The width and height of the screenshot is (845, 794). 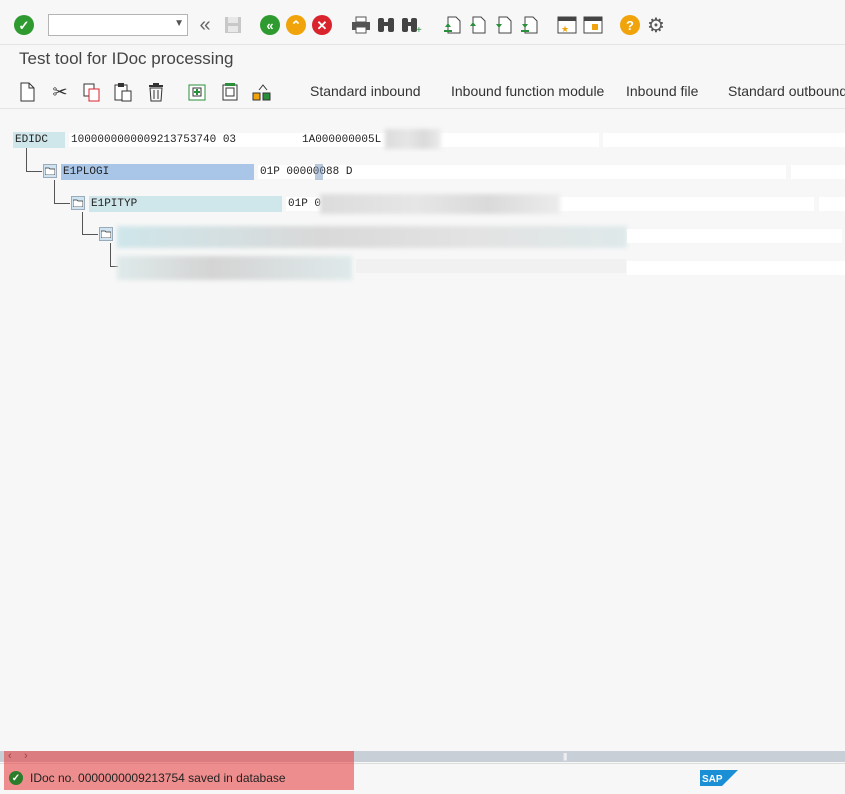 I want to click on edit-segment-icon, so click(x=230, y=92).